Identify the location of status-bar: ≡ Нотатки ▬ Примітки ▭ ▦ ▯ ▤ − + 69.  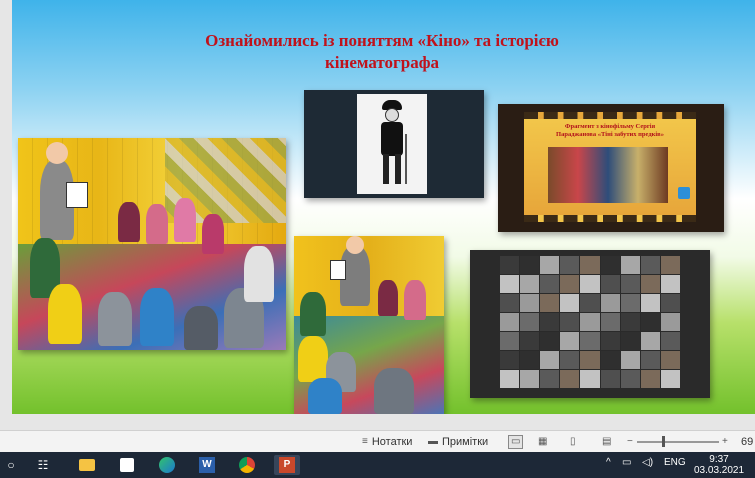
(377, 441).